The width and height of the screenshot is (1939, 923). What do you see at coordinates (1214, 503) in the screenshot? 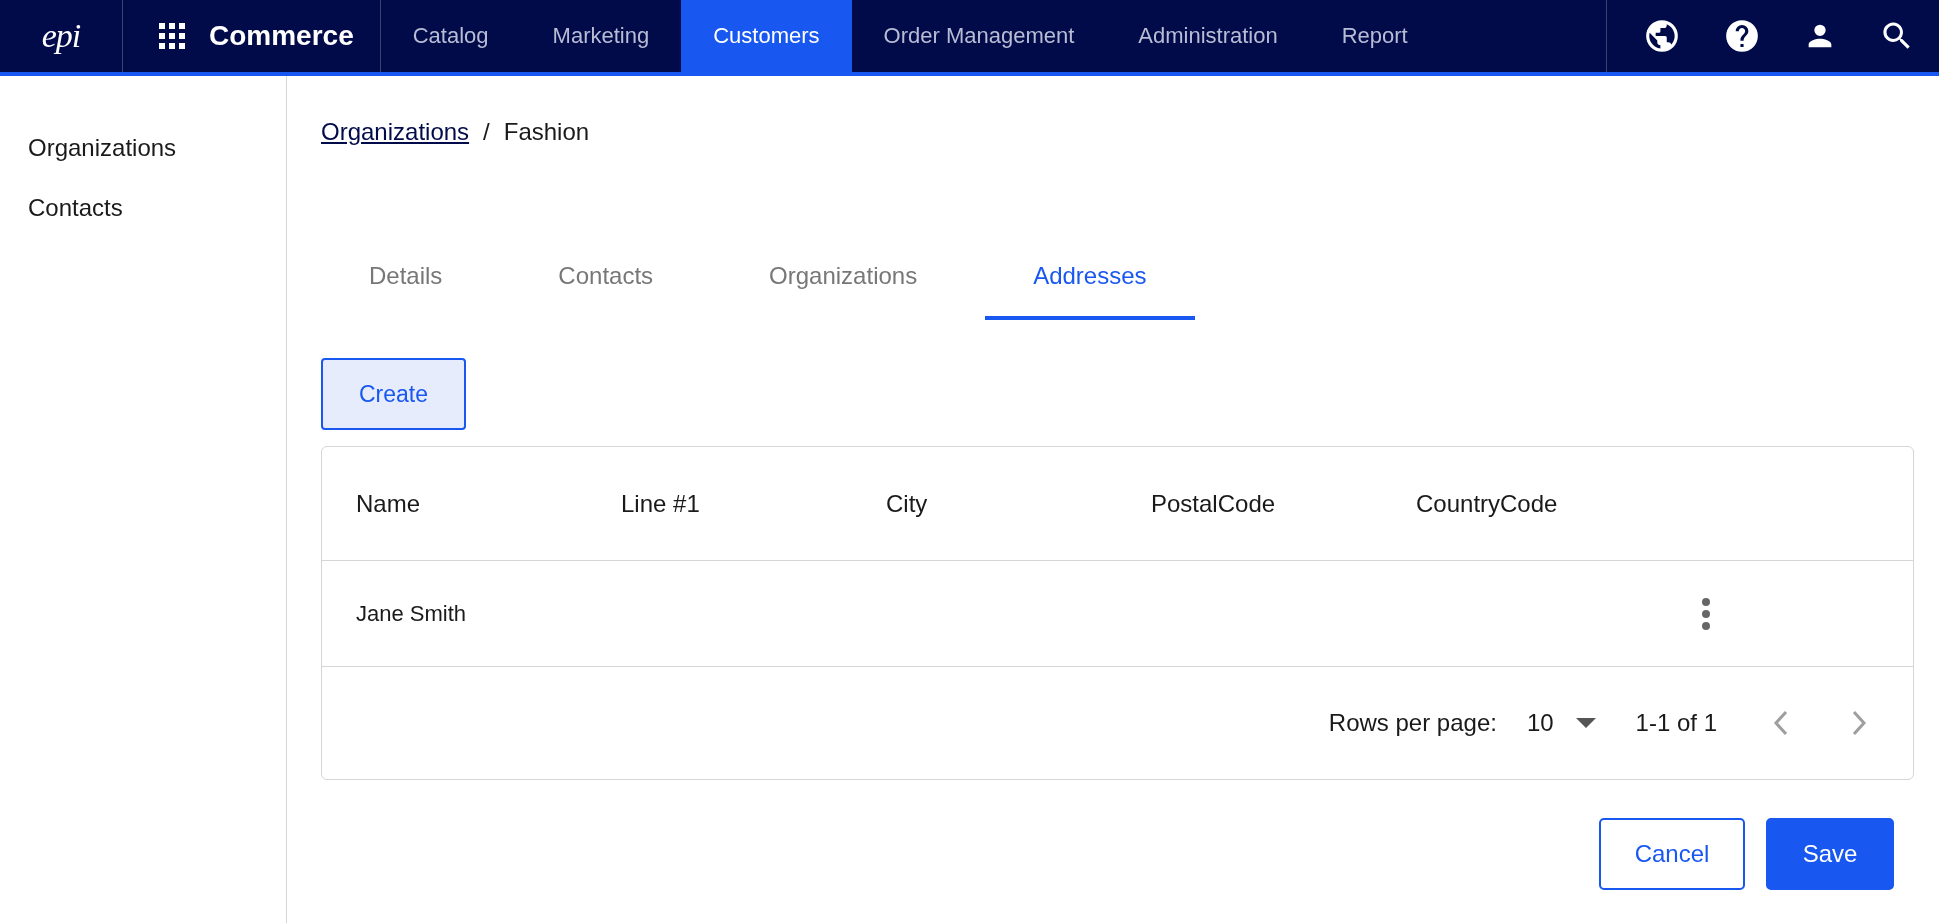
I see `column-header: PostalCode` at bounding box center [1214, 503].